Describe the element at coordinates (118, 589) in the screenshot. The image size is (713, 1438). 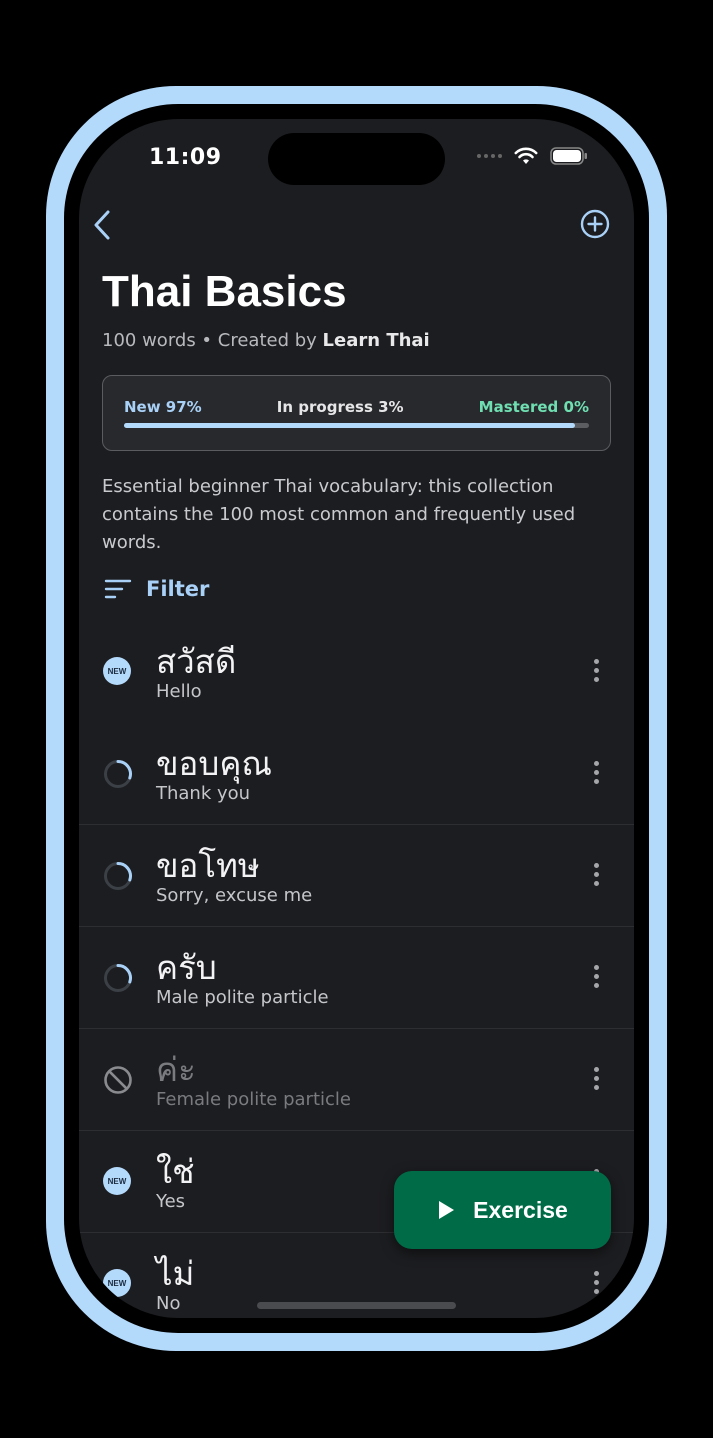
I see `filter-lines-icon` at that location.